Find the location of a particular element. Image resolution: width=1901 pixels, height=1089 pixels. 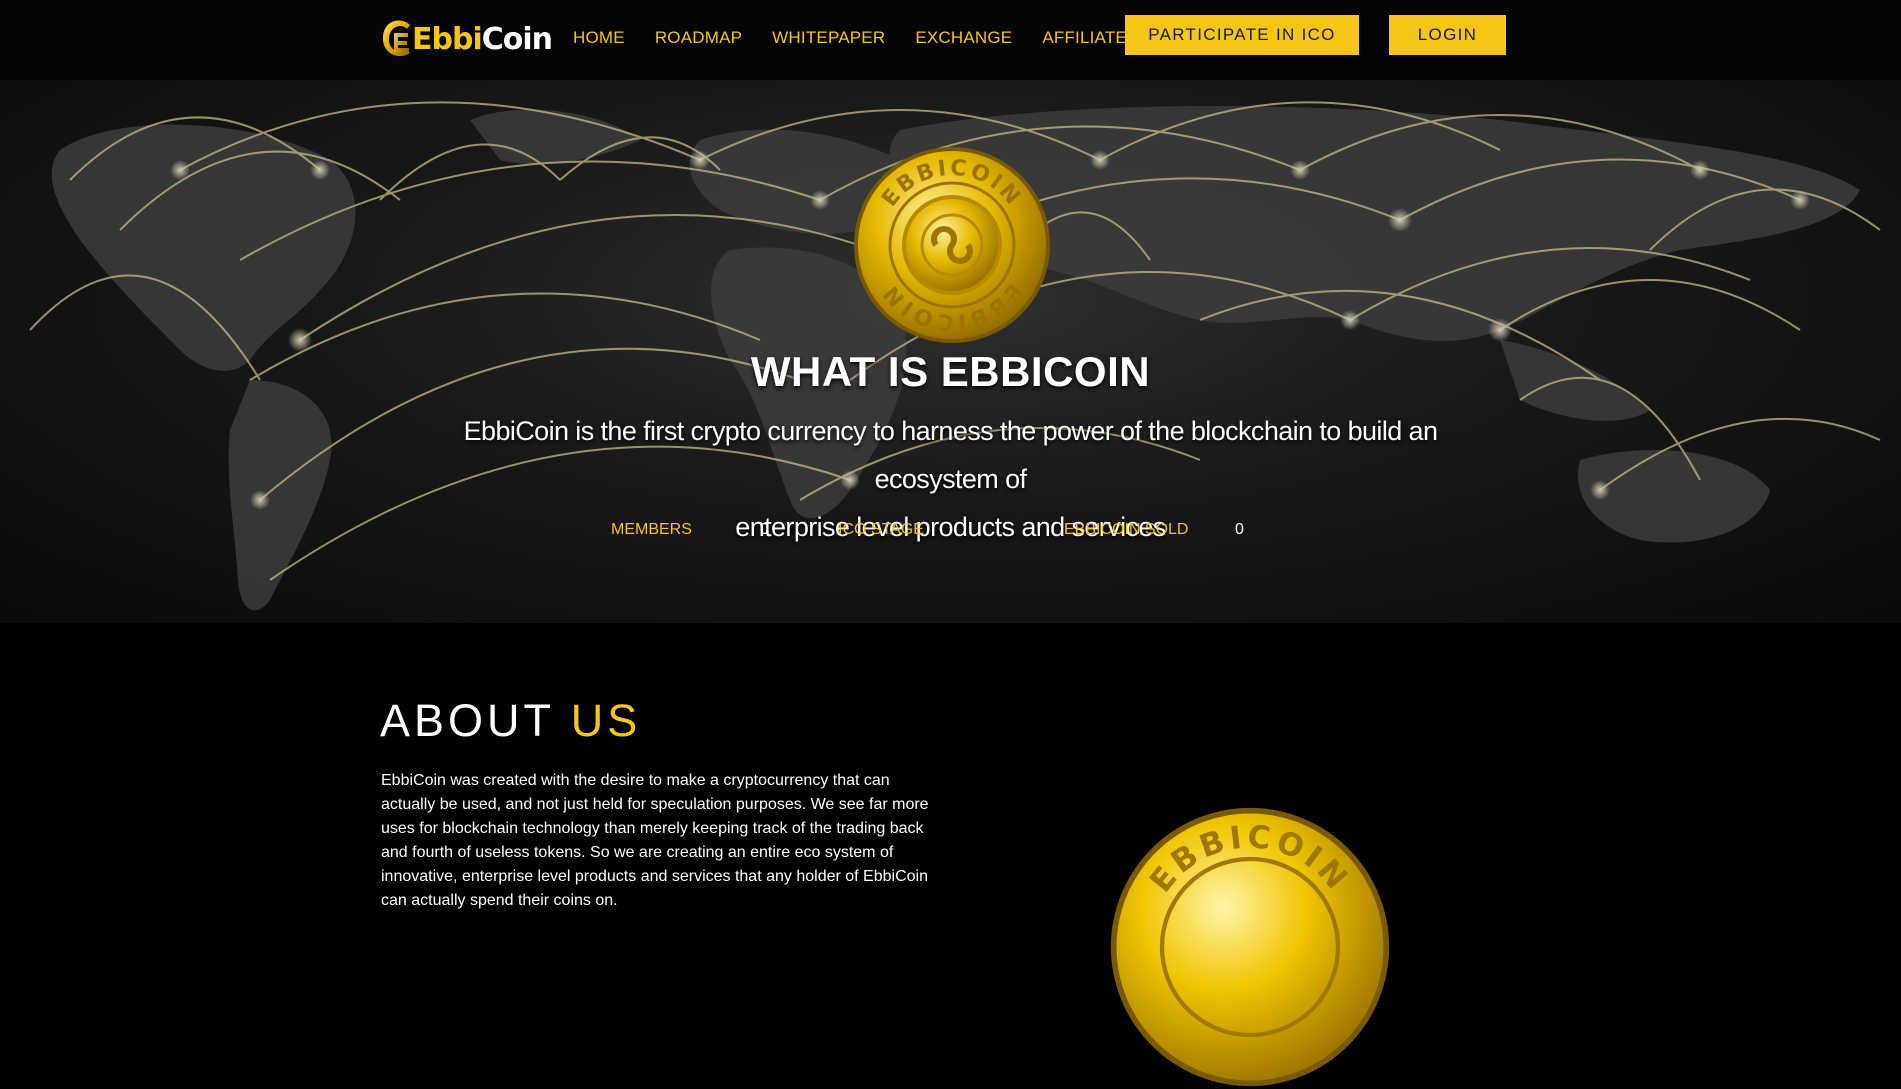

nav-affiliate-link: AFFILIATE is located at coordinates (1084, 38).